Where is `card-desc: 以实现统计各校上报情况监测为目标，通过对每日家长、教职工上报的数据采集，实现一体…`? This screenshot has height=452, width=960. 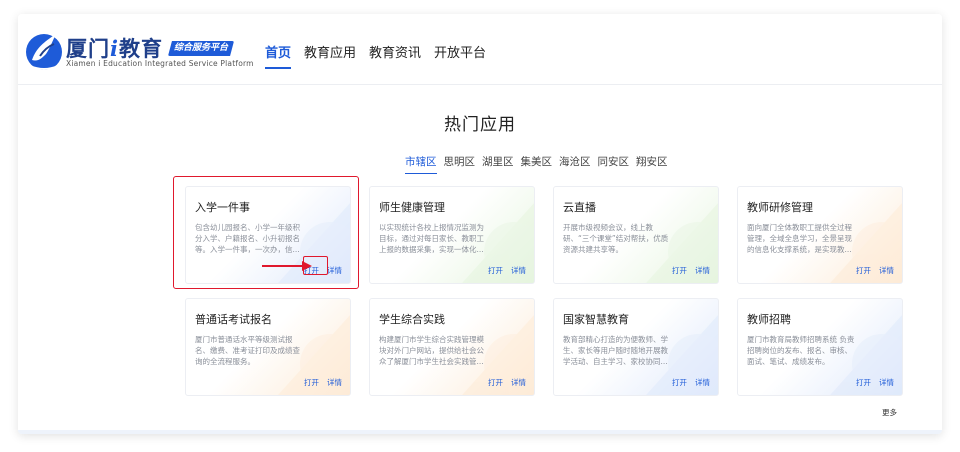
card-desc: 以实现统计各校上报情况监测为目标，通过对每日家长、教职工上报的数据采集，实现一体… is located at coordinates (431, 238).